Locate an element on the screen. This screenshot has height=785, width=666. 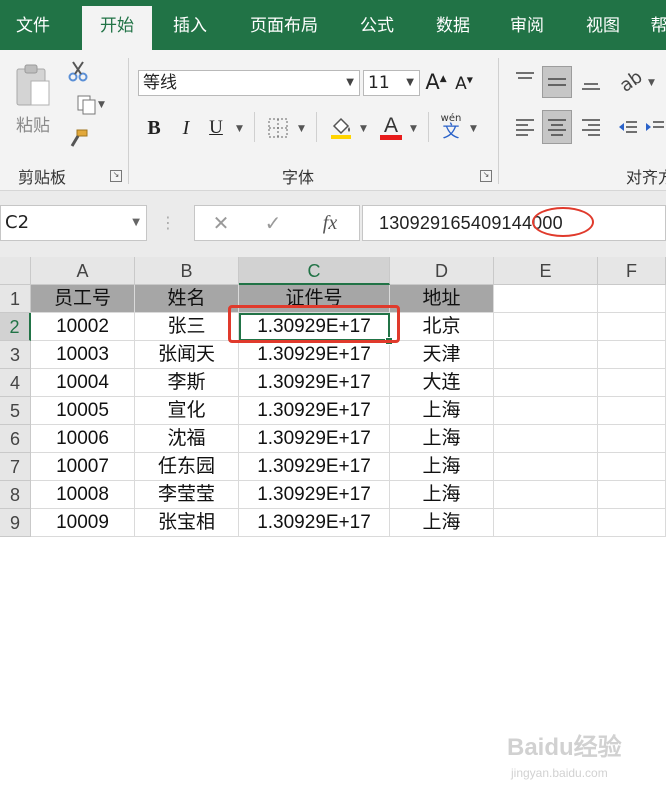
table-cell: 10003 is located at coordinates (83, 355).